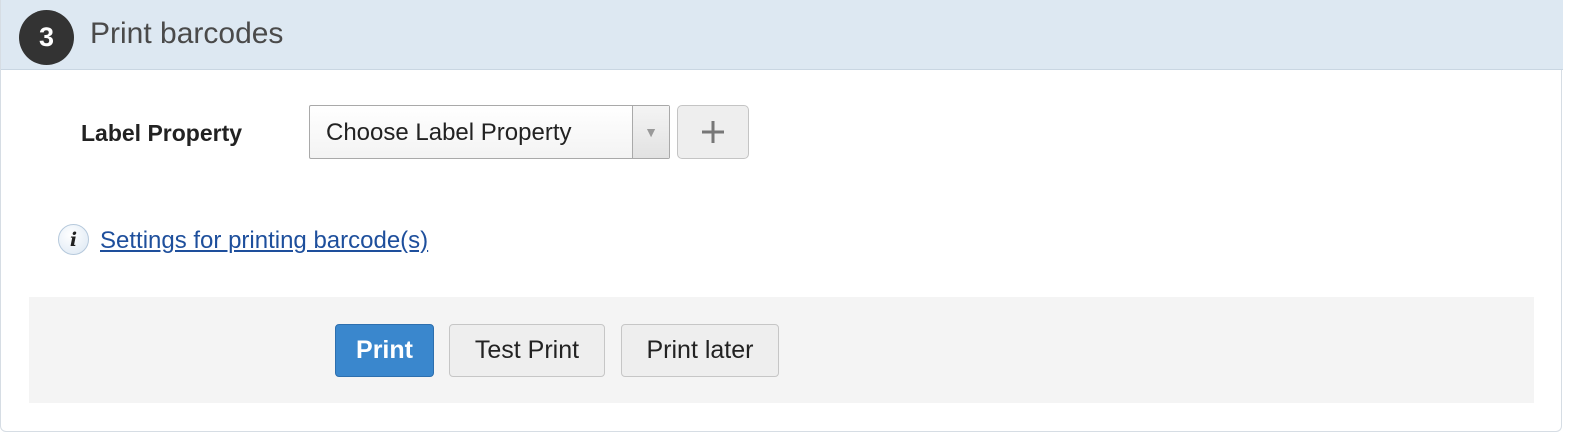 The height and width of the screenshot is (440, 1588). What do you see at coordinates (527, 350) in the screenshot?
I see `test-print-button: Test Print` at bounding box center [527, 350].